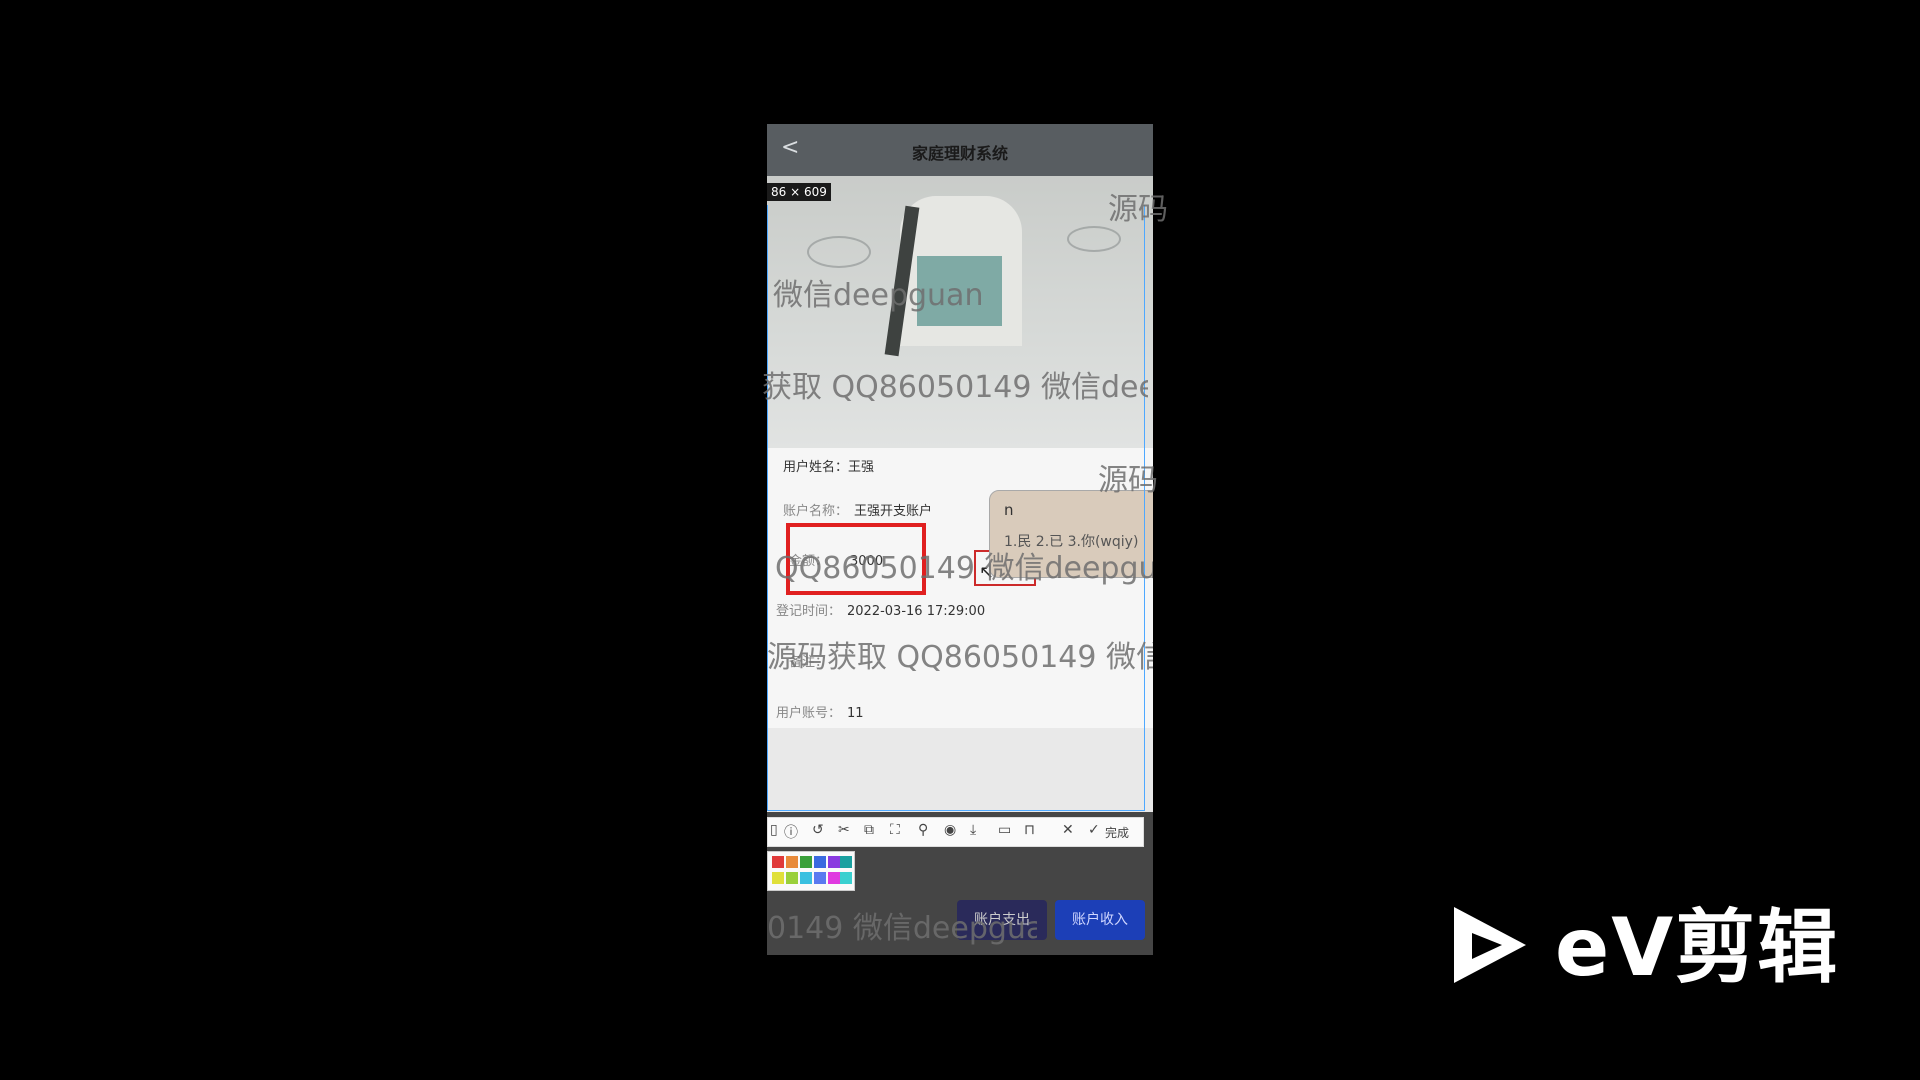  Describe the element at coordinates (960, 657) in the screenshot. I see `watermark: 源码获取 QQ86050149 微信` at that location.